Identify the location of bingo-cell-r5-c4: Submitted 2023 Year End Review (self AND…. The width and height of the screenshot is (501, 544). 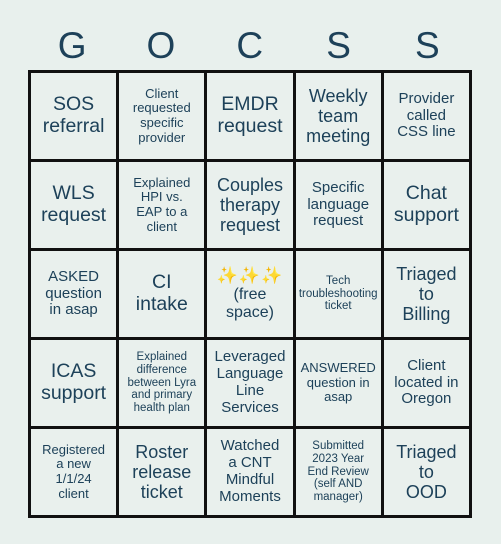
(338, 472).